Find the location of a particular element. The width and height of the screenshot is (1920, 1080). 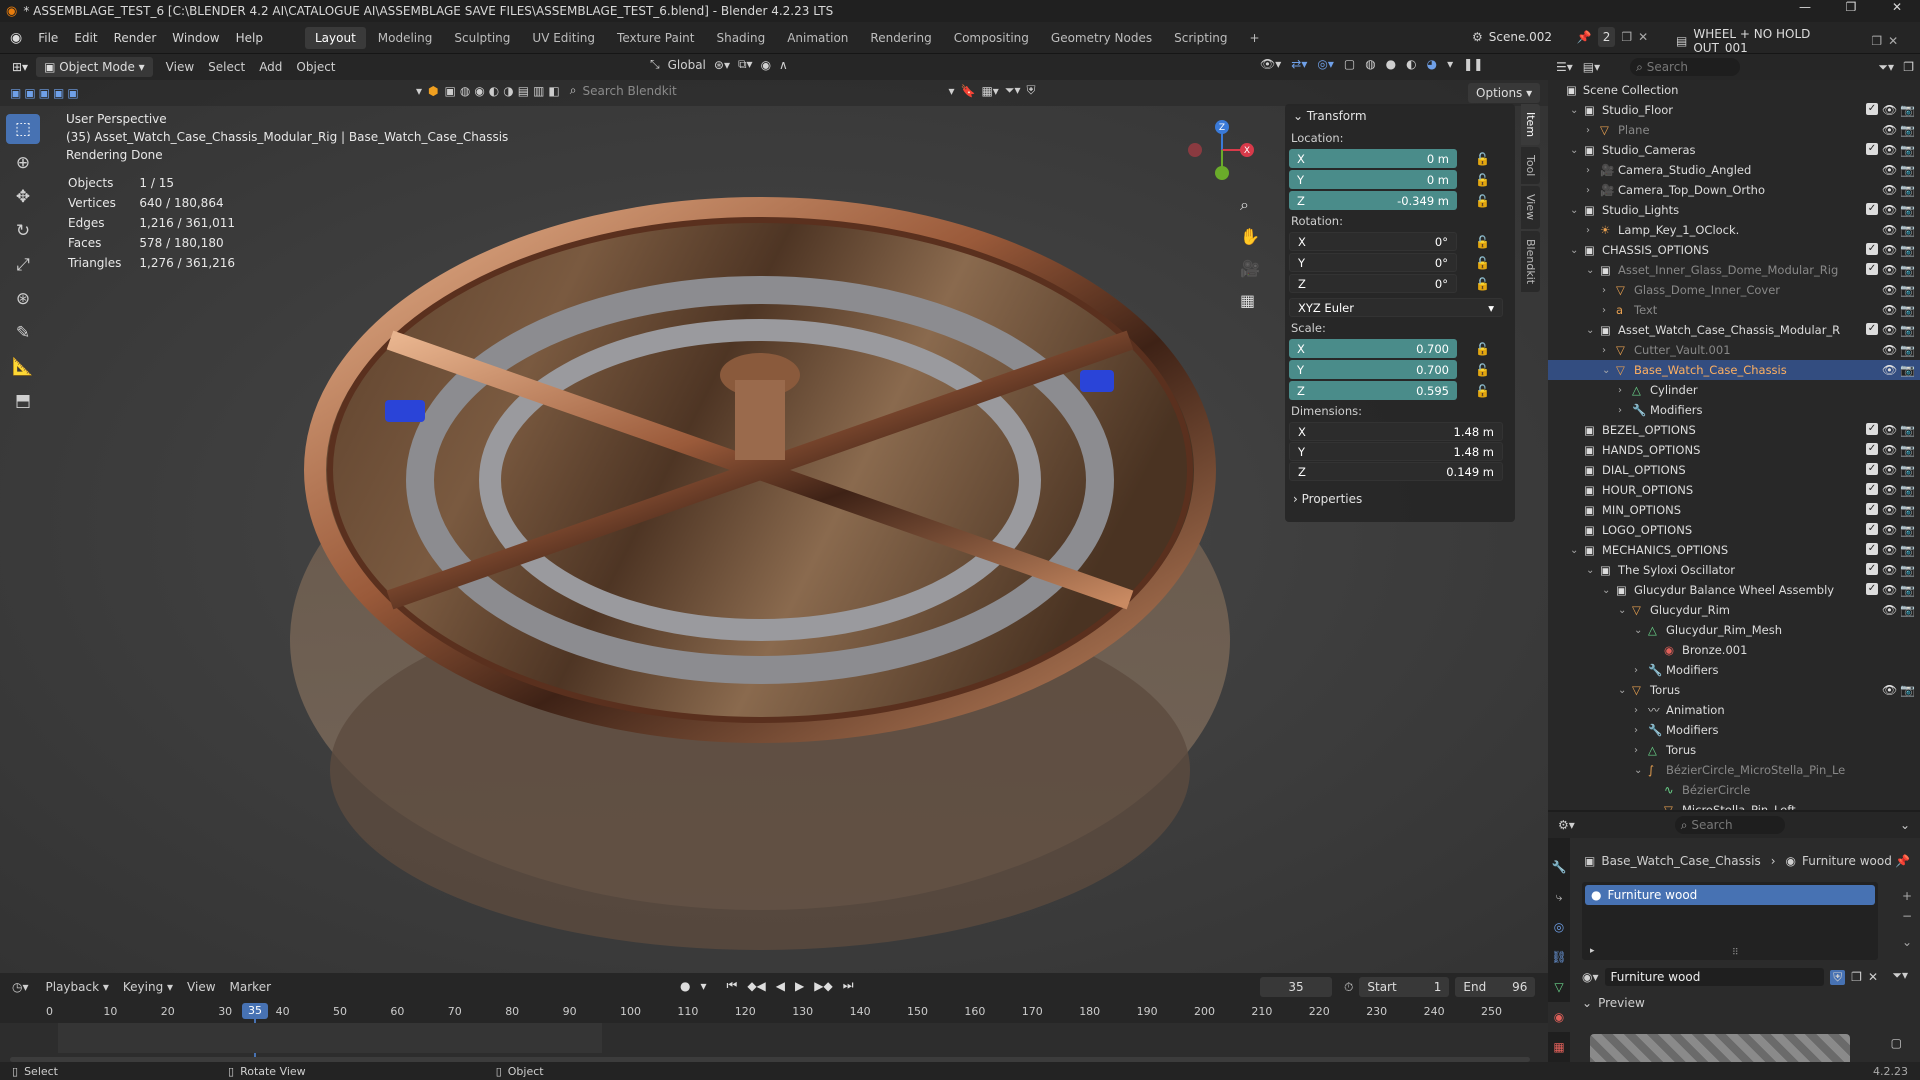

outliner-row: ⌄ ▽ MicroStella_Pin_Left is located at coordinates (1734, 805).